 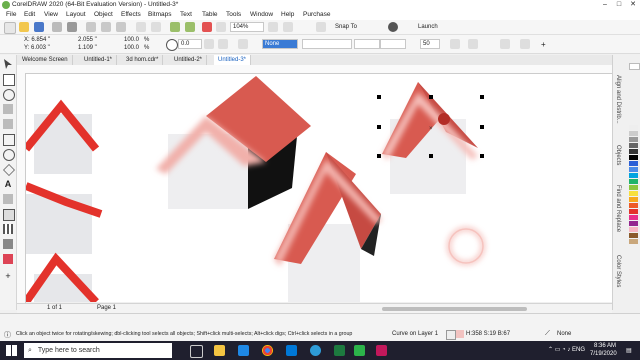 I want to click on rectangle-tool-icon, so click(x=9, y=140).